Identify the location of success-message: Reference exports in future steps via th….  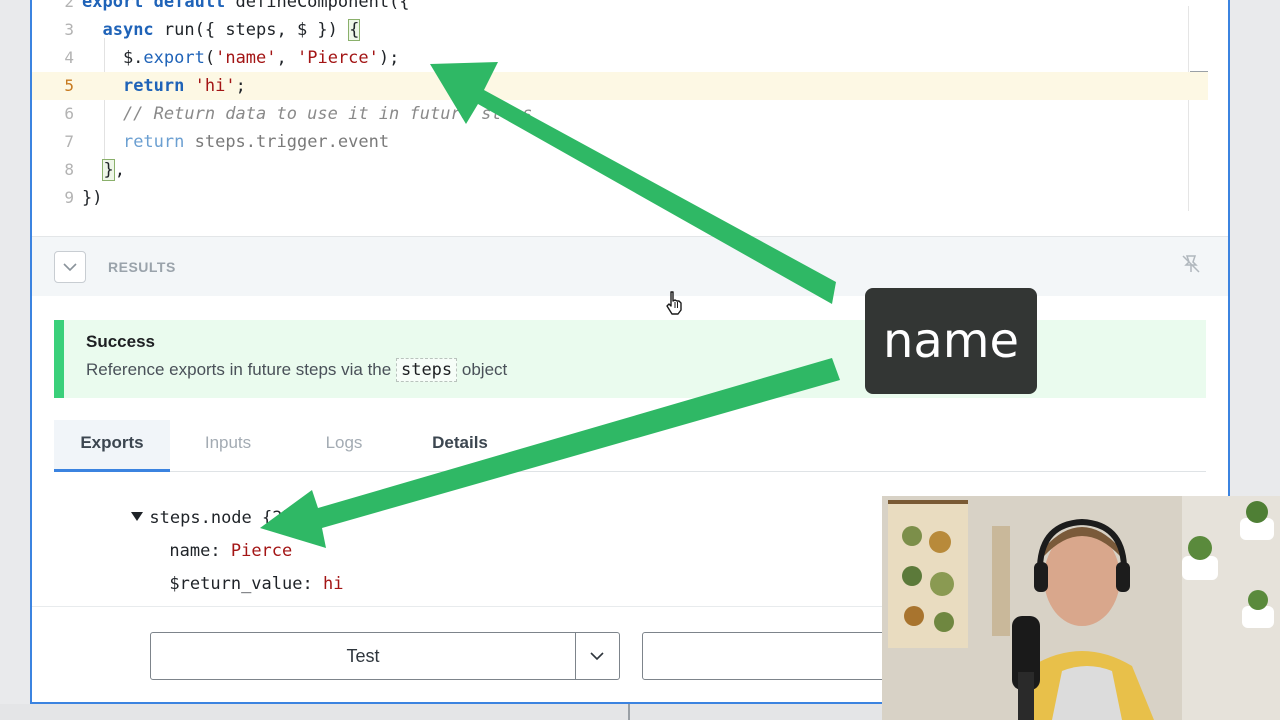
(297, 370).